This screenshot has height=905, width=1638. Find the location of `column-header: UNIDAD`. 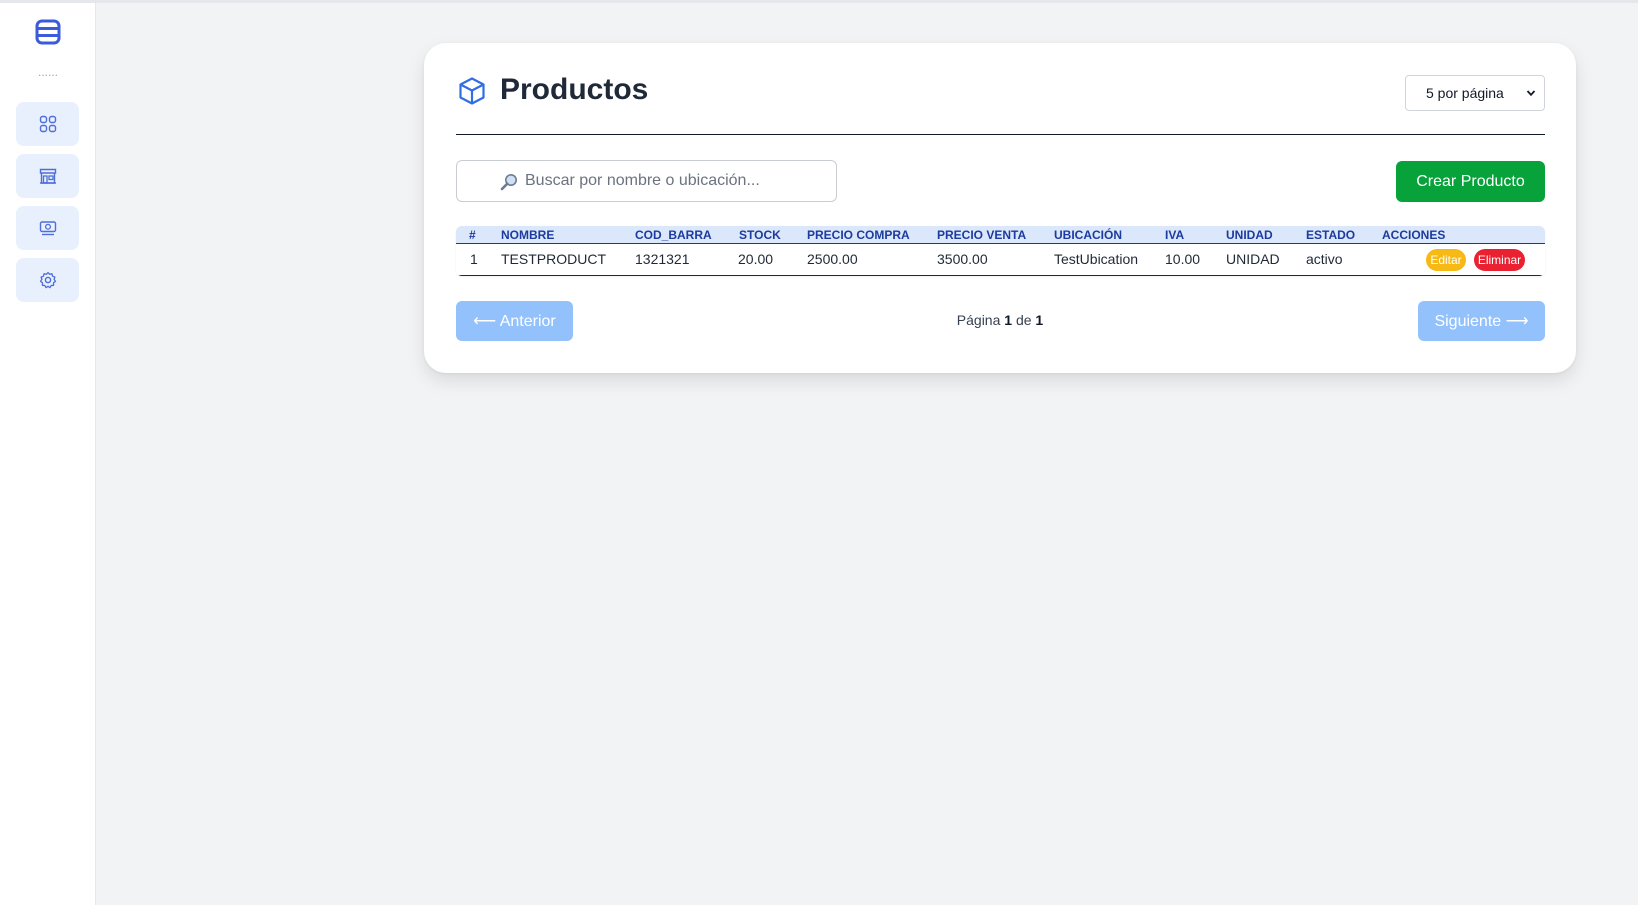

column-header: UNIDAD is located at coordinates (1249, 235).